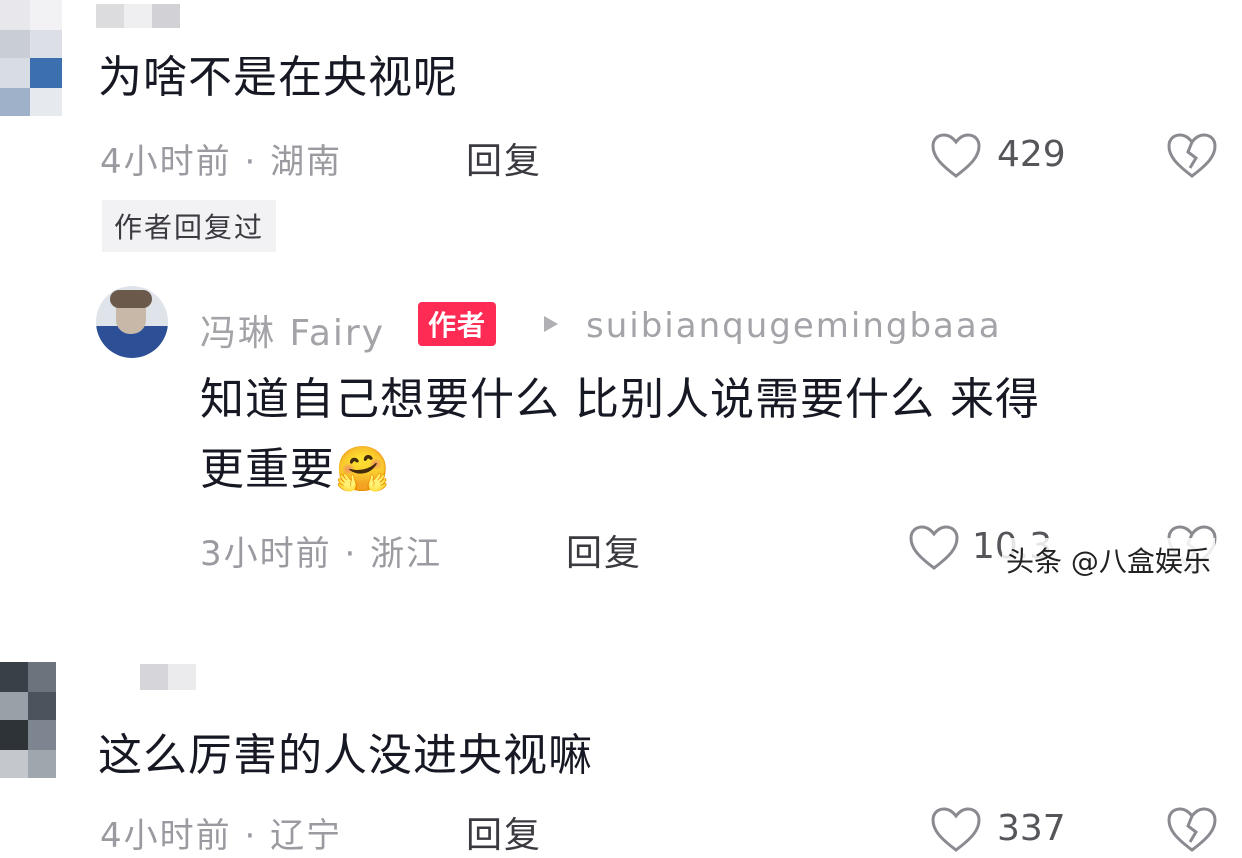 This screenshot has height=858, width=1242. What do you see at coordinates (551, 324) in the screenshot?
I see `play-triangle-icon` at bounding box center [551, 324].